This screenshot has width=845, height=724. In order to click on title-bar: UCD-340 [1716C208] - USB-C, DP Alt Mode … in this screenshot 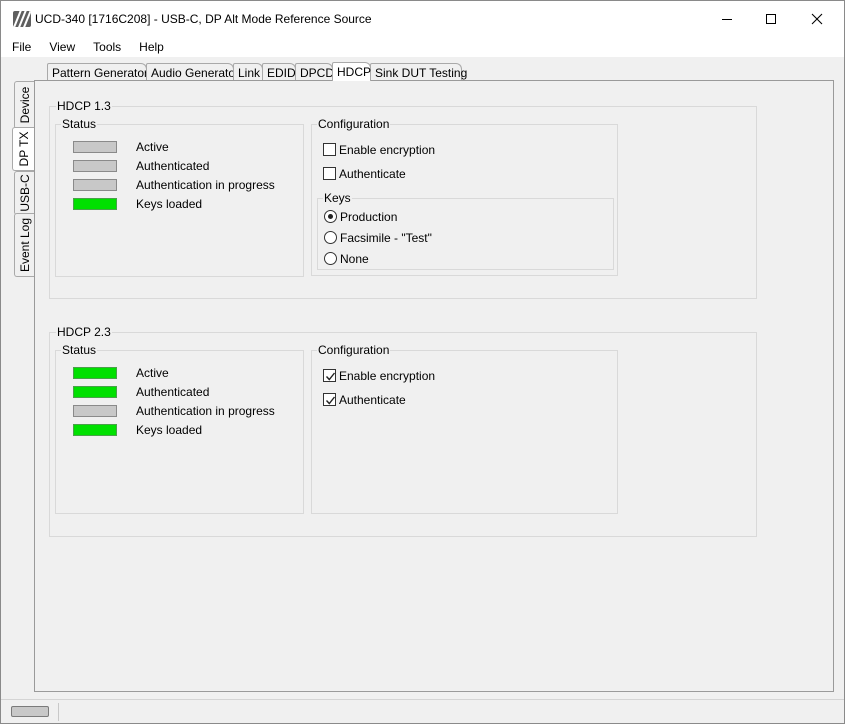, I will do `click(422, 19)`.